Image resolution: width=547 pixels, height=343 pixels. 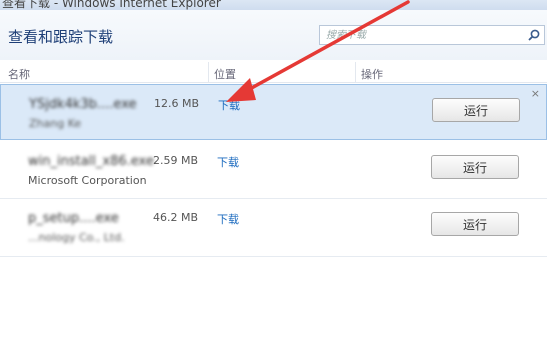 I want to click on download-size: 46.2 MB, so click(x=176, y=217).